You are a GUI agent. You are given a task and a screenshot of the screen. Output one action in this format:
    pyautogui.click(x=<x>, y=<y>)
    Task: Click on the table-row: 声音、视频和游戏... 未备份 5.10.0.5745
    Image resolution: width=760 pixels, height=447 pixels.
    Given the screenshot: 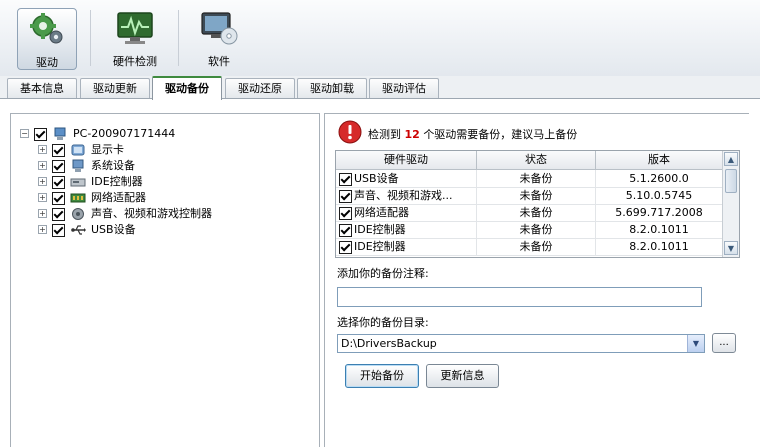 What is the action you would take?
    pyautogui.click(x=529, y=196)
    